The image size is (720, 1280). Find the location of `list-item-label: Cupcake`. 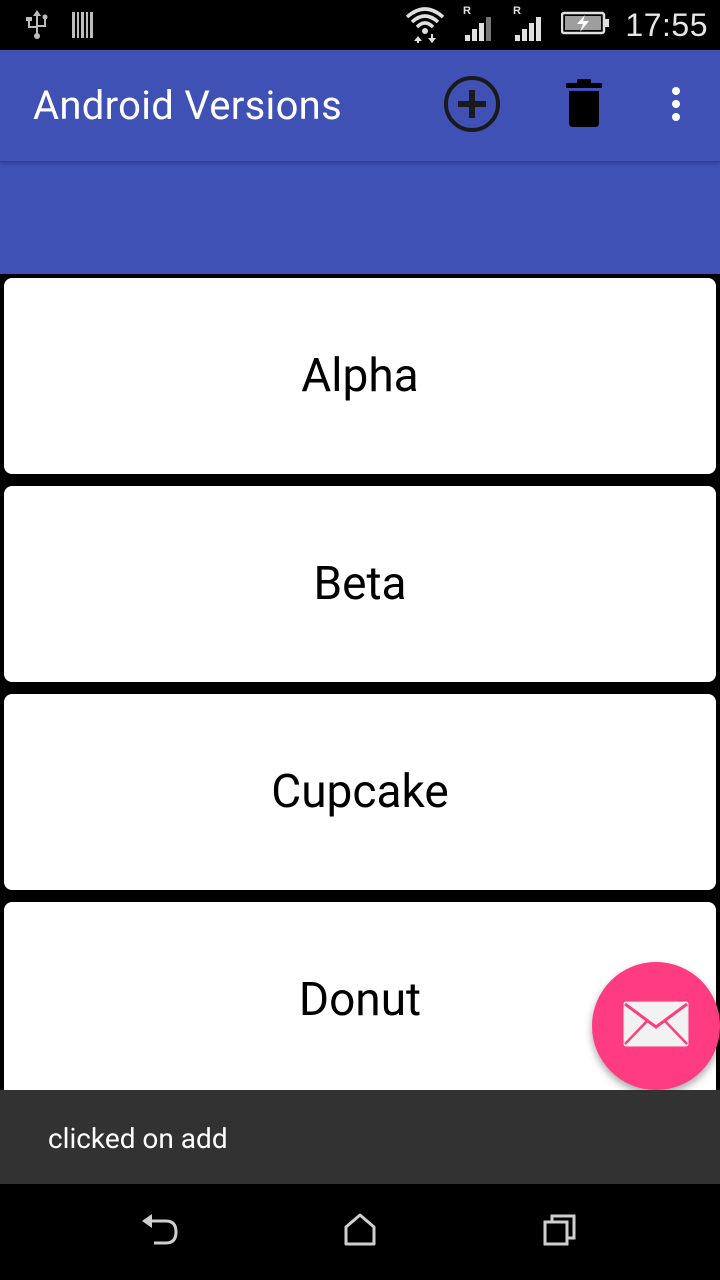

list-item-label: Cupcake is located at coordinates (360, 792).